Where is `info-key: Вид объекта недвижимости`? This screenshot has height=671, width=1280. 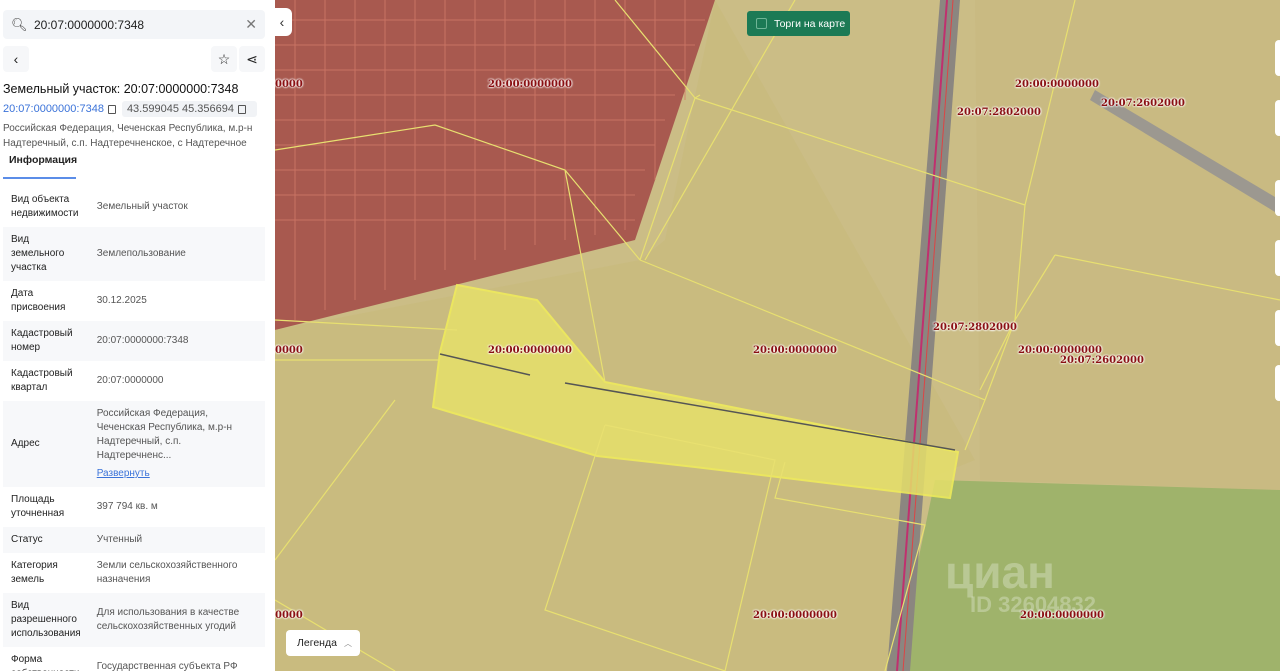 info-key: Вид объекта недвижимости is located at coordinates (45, 206).